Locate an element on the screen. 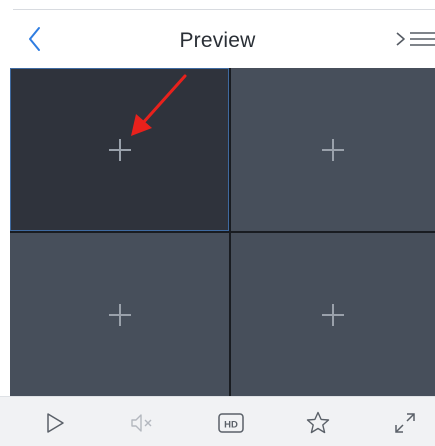  favorite-button is located at coordinates (318, 423).